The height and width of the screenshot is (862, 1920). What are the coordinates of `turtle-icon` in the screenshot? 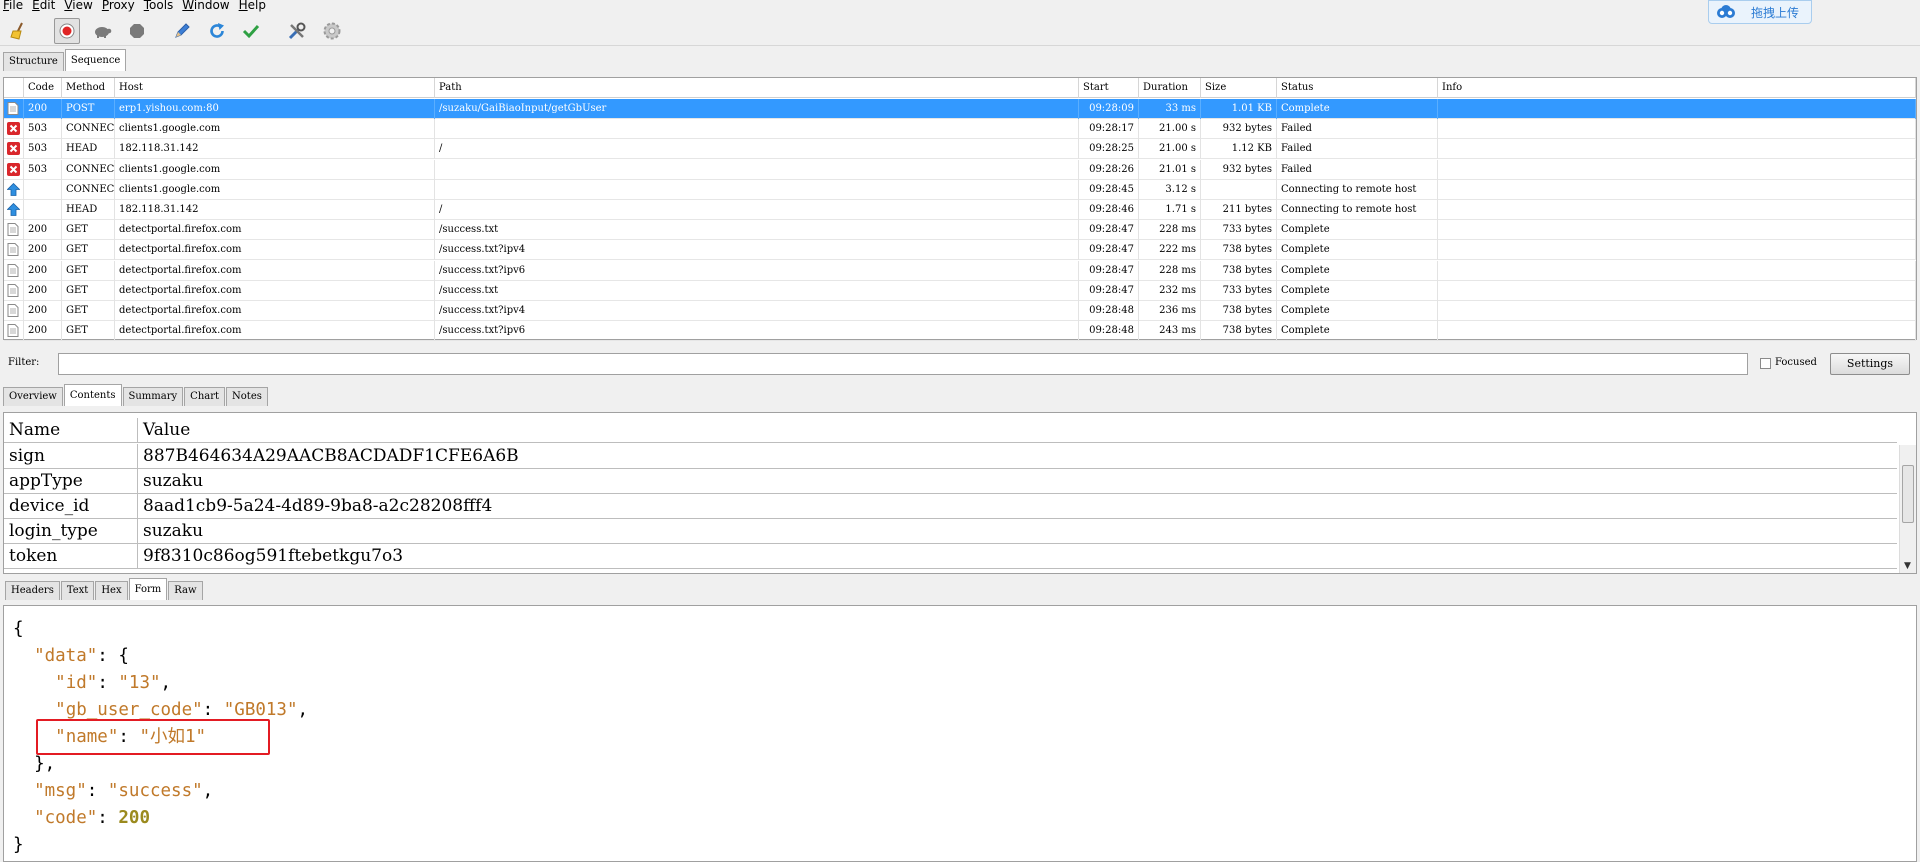 It's located at (102, 31).